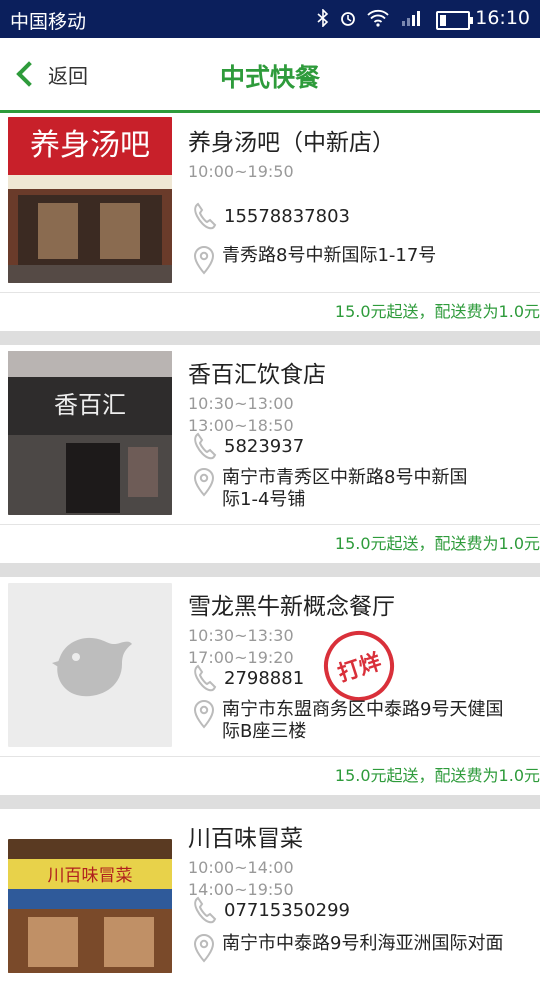  What do you see at coordinates (287, 910) in the screenshot?
I see `phone-number: 07715350299` at bounding box center [287, 910].